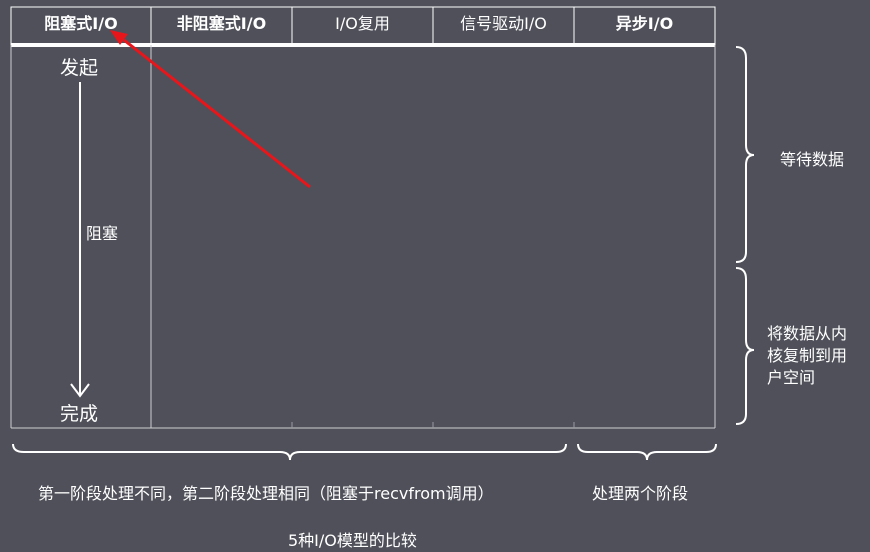  What do you see at coordinates (79, 414) in the screenshot?
I see `end-label: 完成` at bounding box center [79, 414].